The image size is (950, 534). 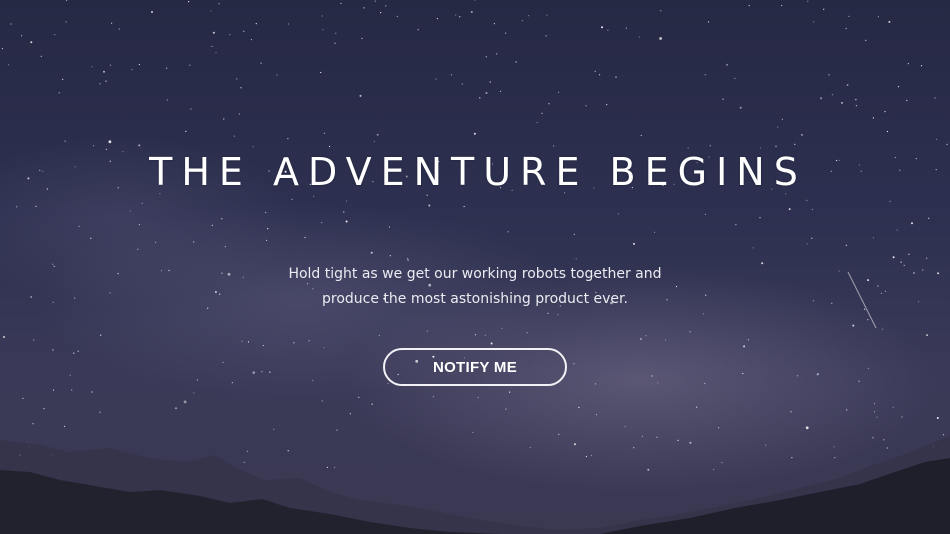 I want to click on page-title: THE ADVENTURE BEGINS, so click(x=478, y=172).